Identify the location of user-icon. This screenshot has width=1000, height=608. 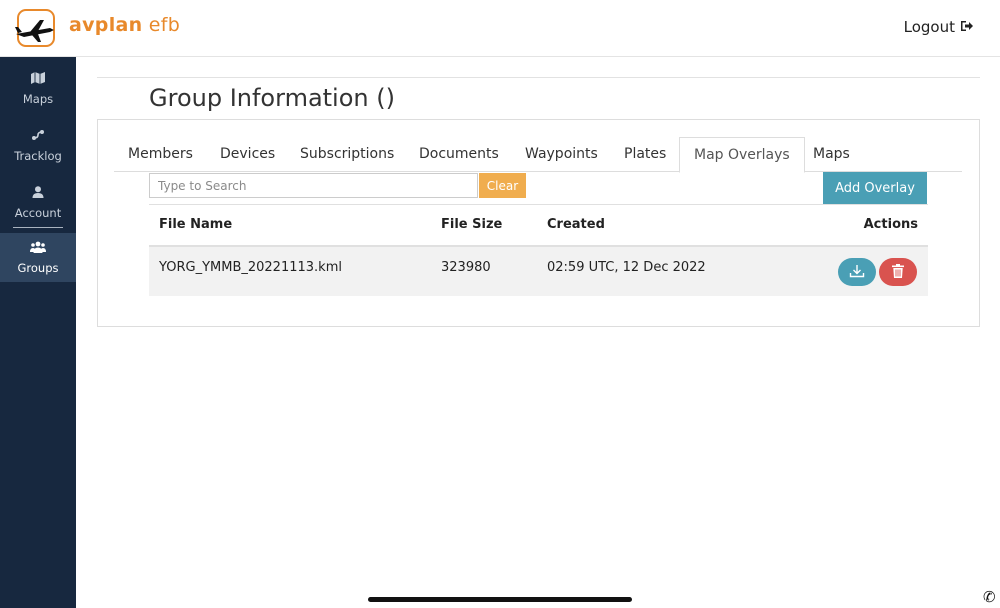
(38, 192).